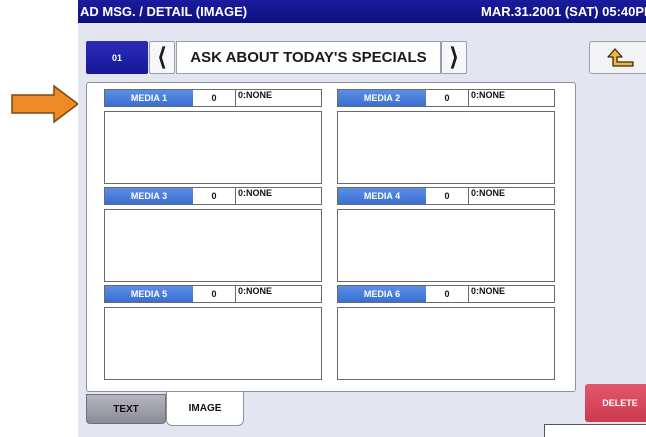 The height and width of the screenshot is (437, 646). What do you see at coordinates (563, 11) in the screenshot?
I see `date-time: MAR.31.2001 (SAT) 05:40PM` at bounding box center [563, 11].